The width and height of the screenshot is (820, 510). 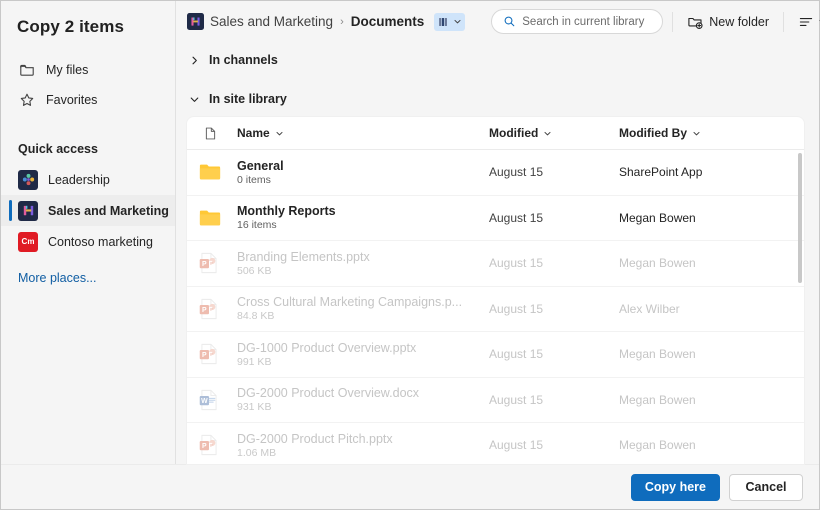 I want to click on sections: In channels In site library, so click(x=497, y=79).